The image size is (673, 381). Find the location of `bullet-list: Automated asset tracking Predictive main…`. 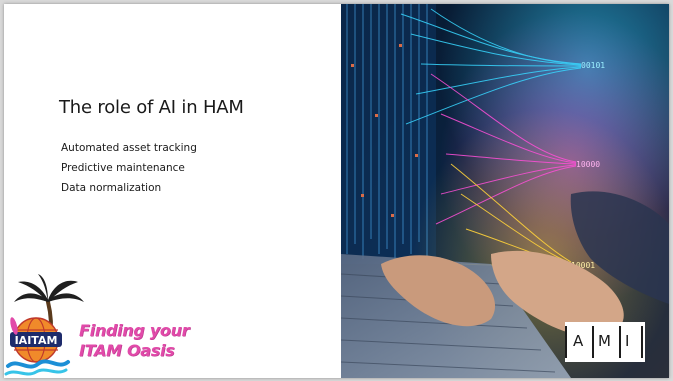

bullet-list: Automated asset tracking Predictive main… is located at coordinates (129, 168).